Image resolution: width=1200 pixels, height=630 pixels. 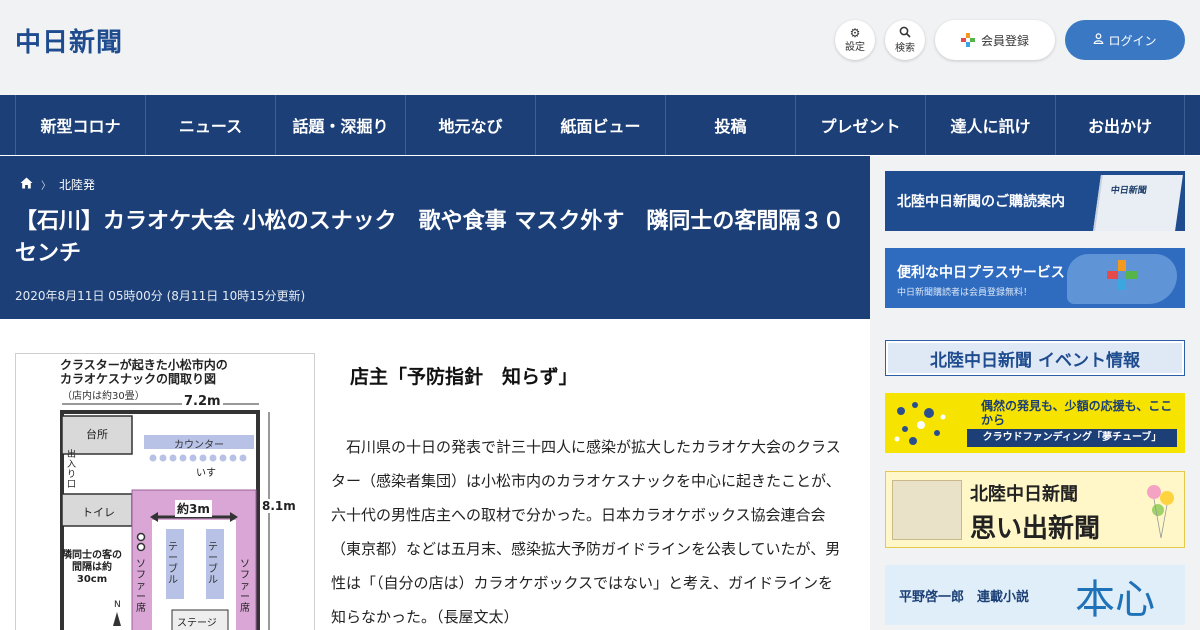 What do you see at coordinates (245, 586) in the screenshot?
I see `sofa-label-right: ソファー席` at bounding box center [245, 586].